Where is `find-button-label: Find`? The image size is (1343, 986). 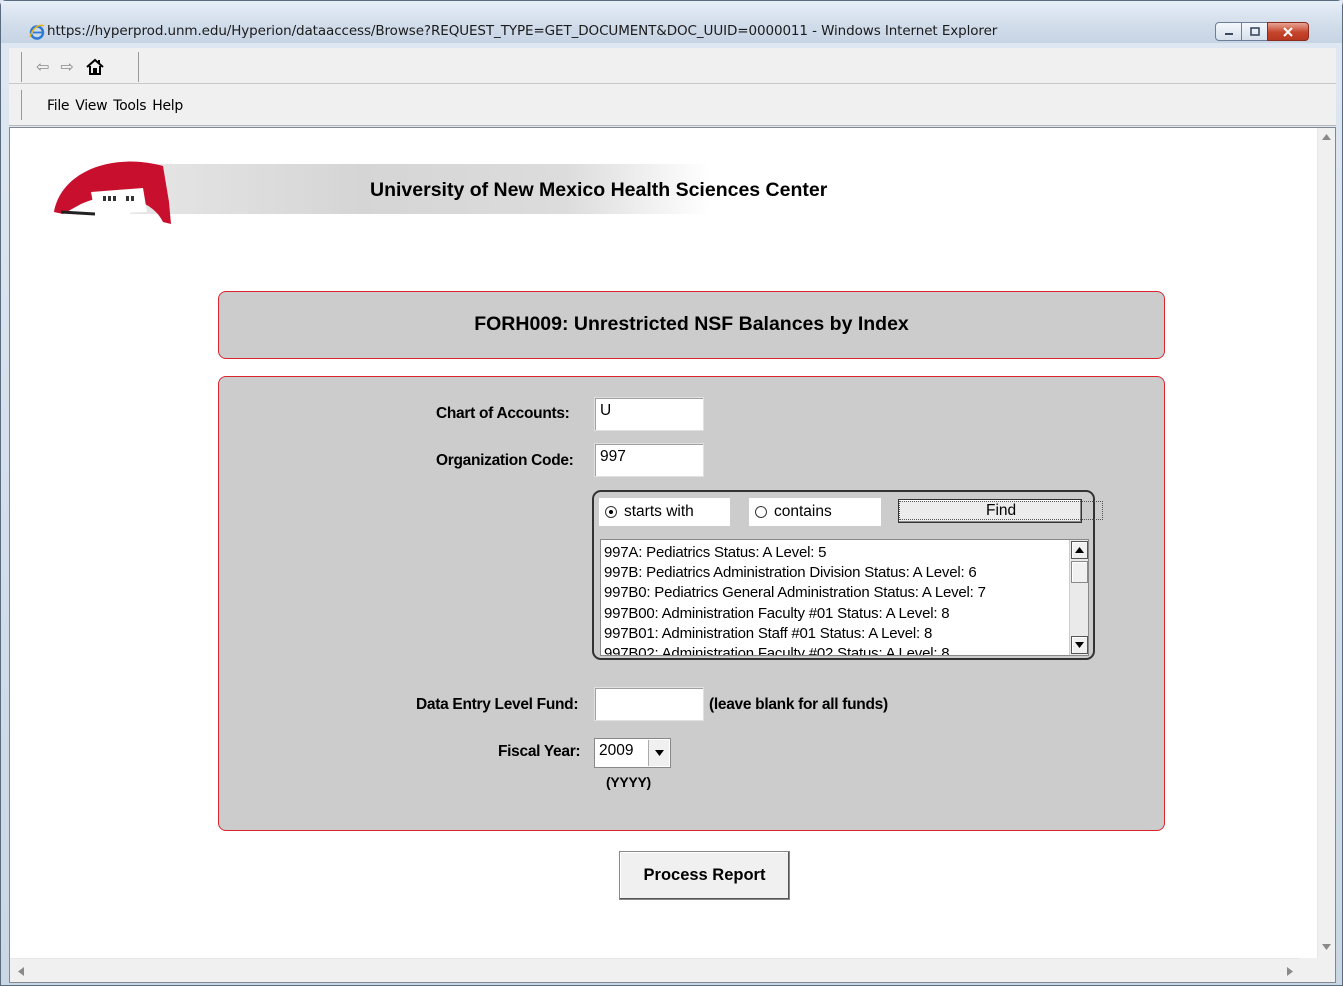 find-button-label: Find is located at coordinates (1001, 510).